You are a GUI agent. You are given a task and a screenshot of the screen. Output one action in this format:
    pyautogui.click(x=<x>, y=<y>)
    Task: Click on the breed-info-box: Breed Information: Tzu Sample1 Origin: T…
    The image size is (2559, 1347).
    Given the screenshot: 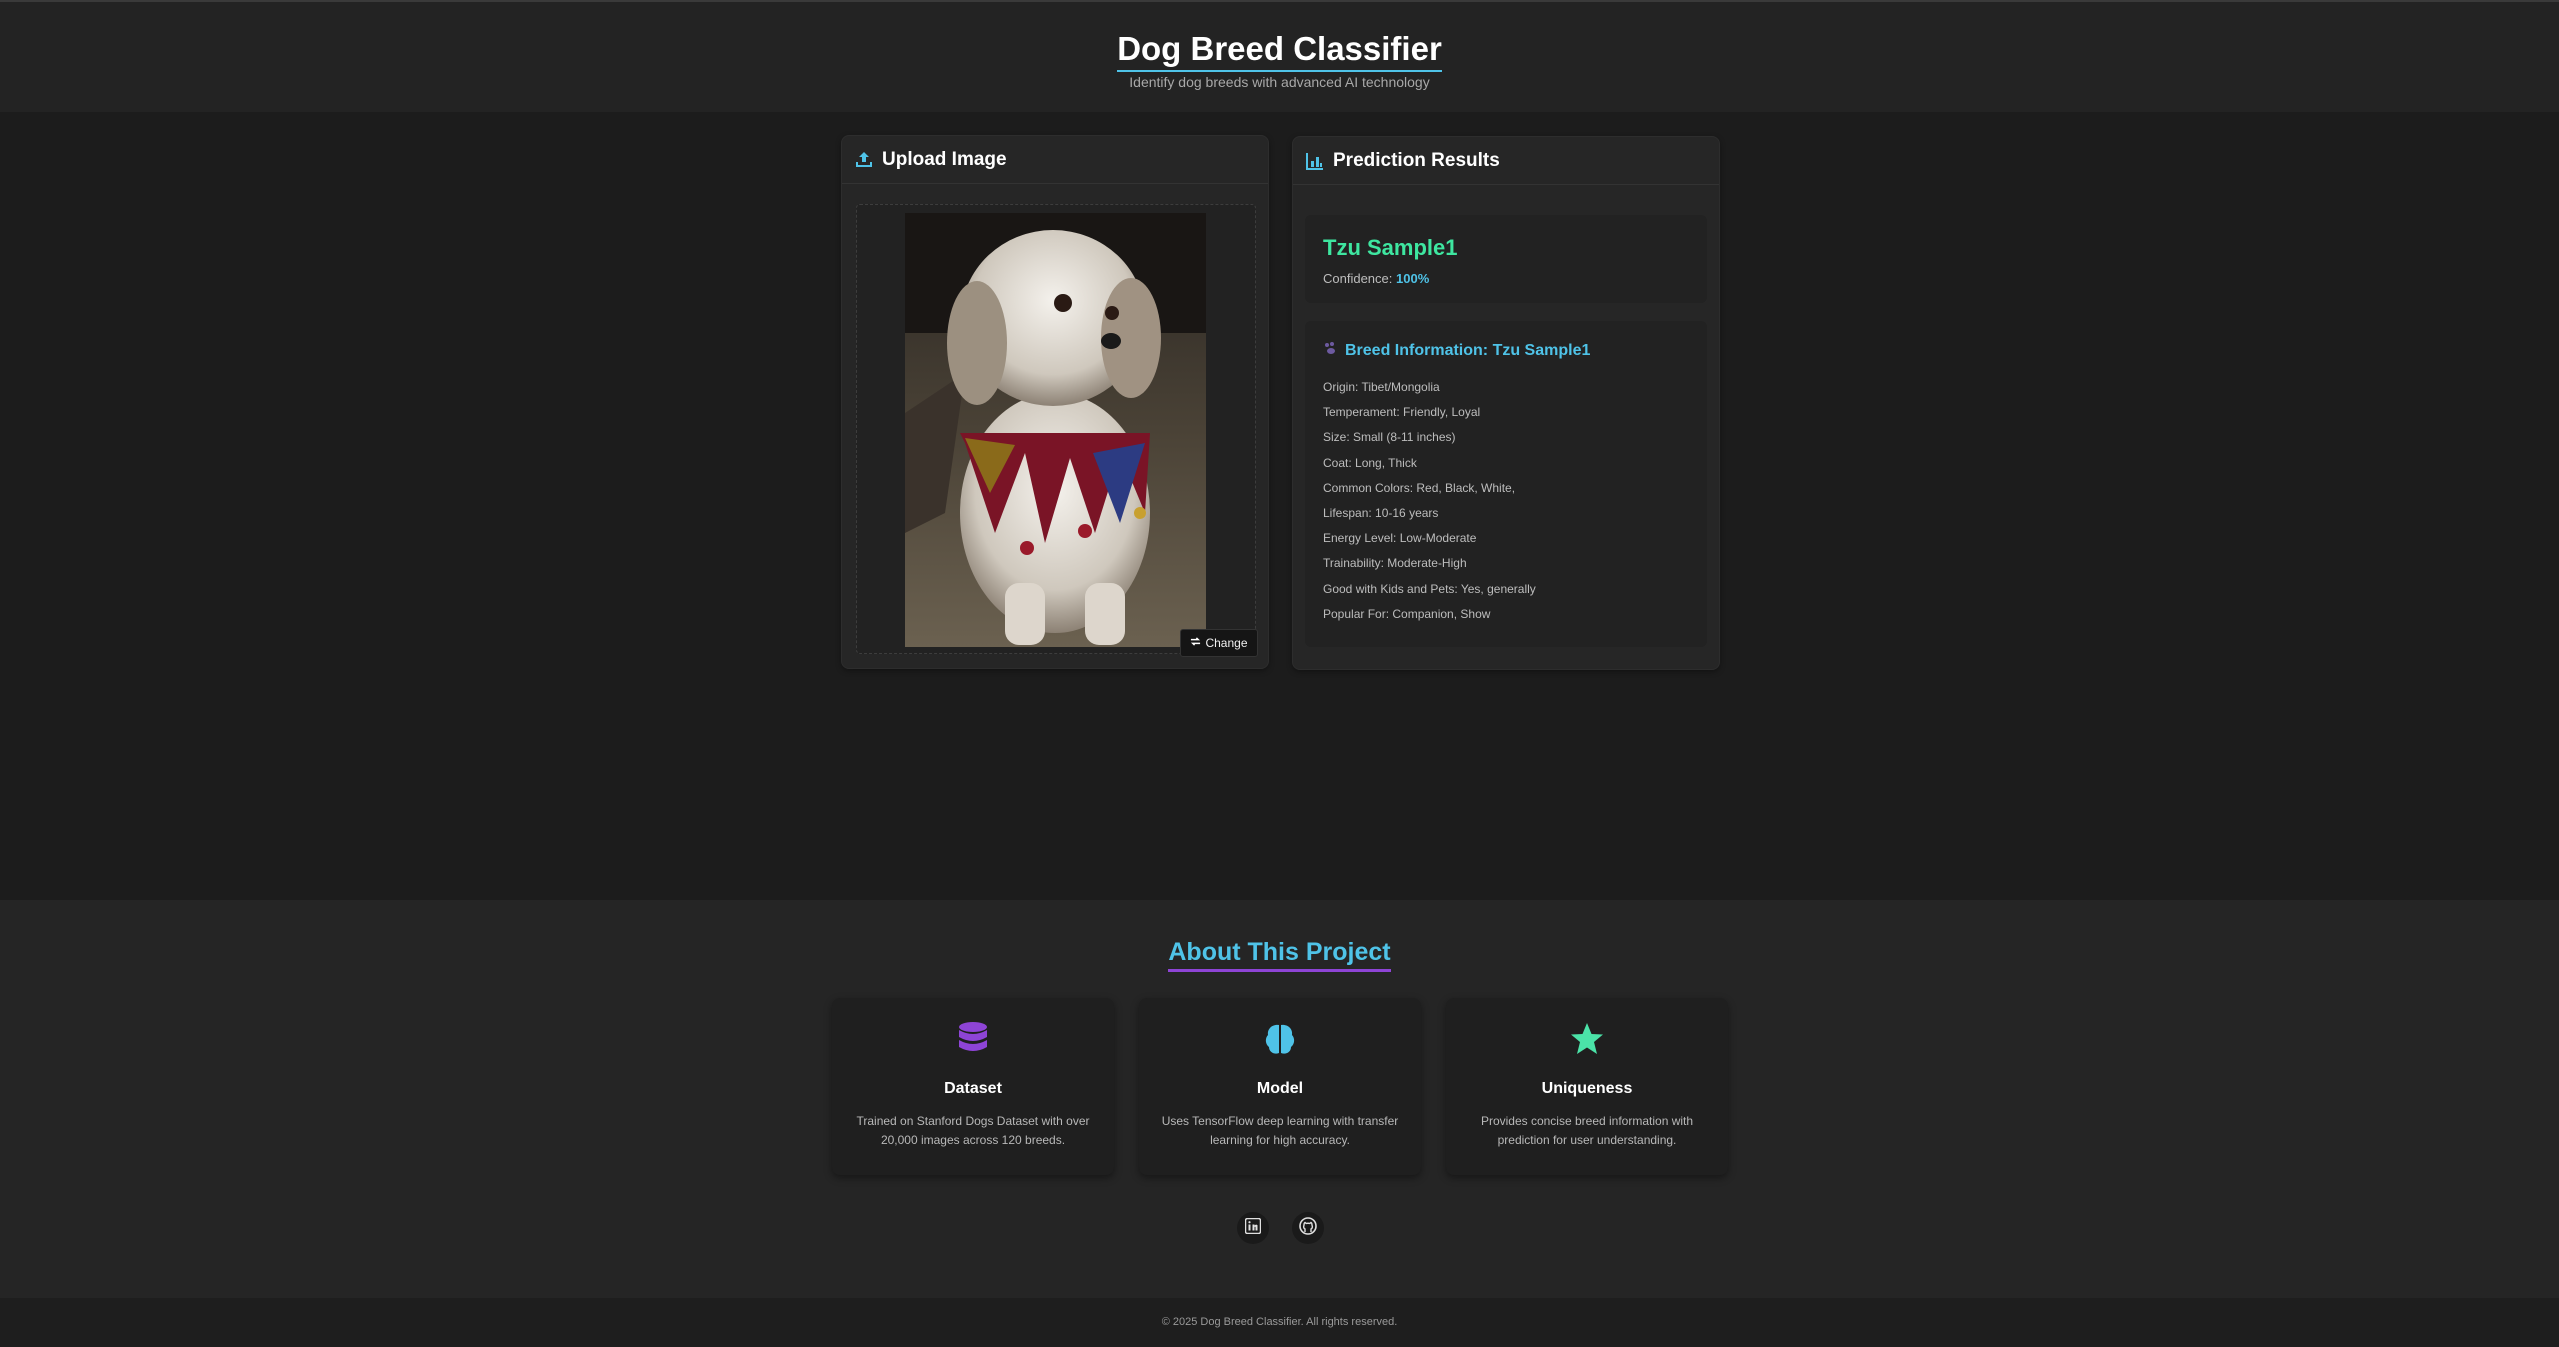 What is the action you would take?
    pyautogui.click(x=1506, y=484)
    